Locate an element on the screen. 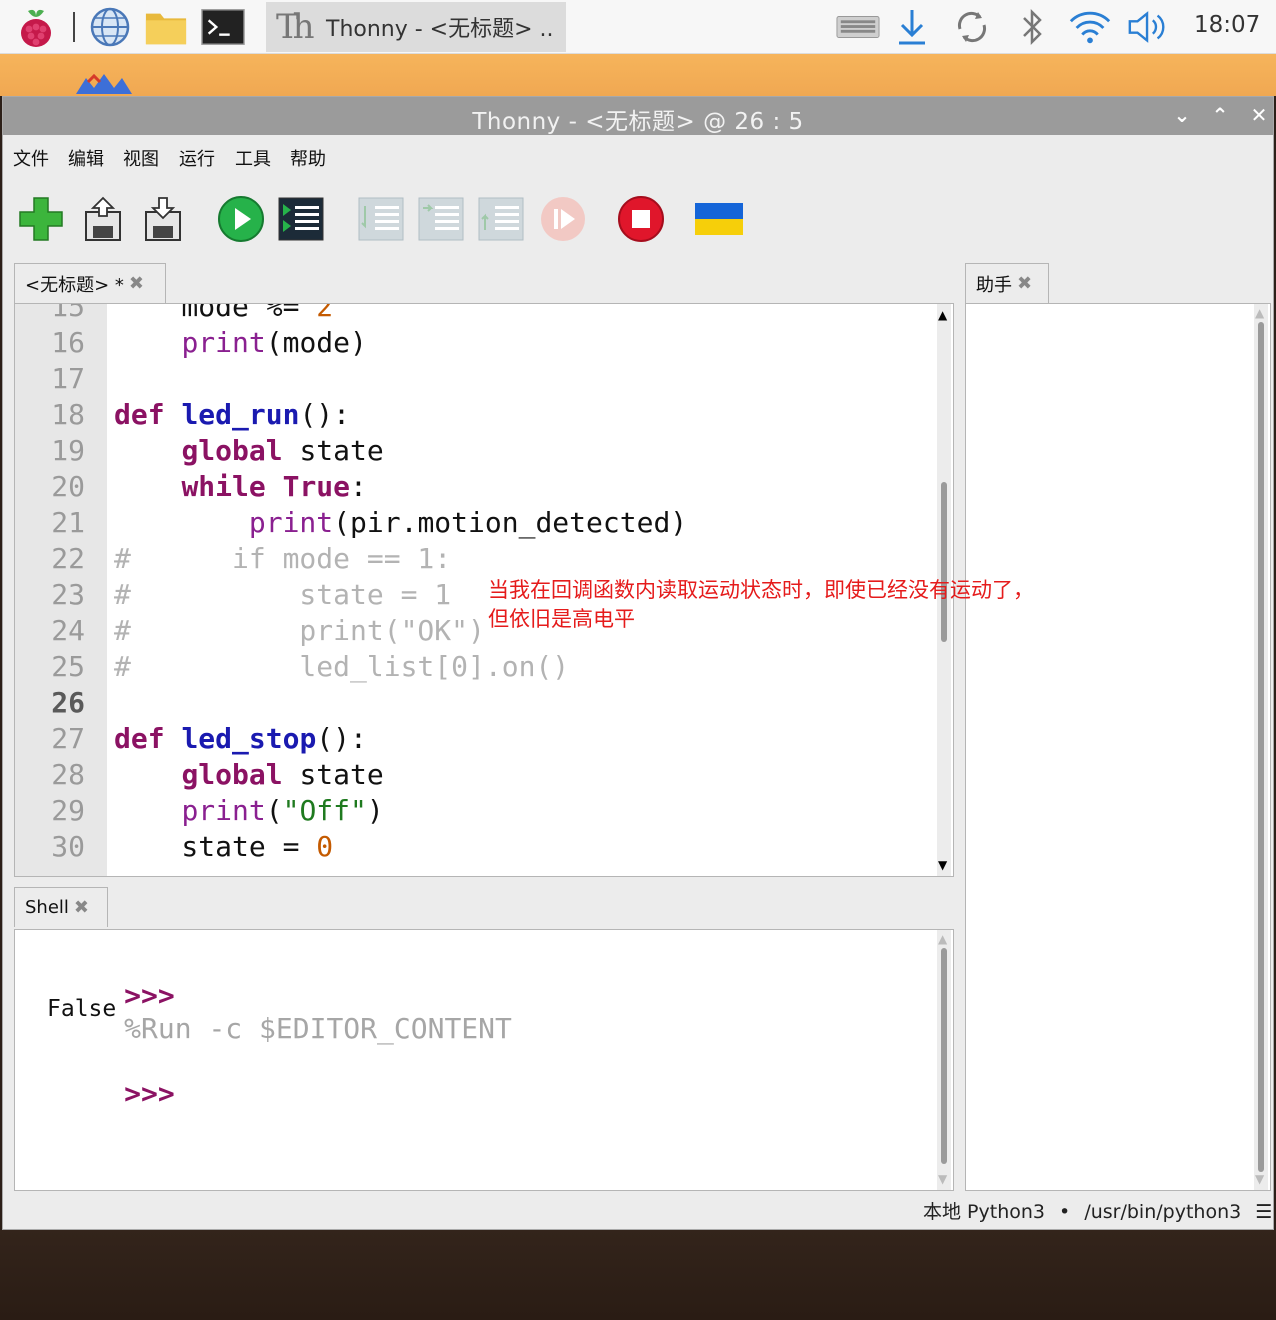  taskbar-divider is located at coordinates (74, 27).